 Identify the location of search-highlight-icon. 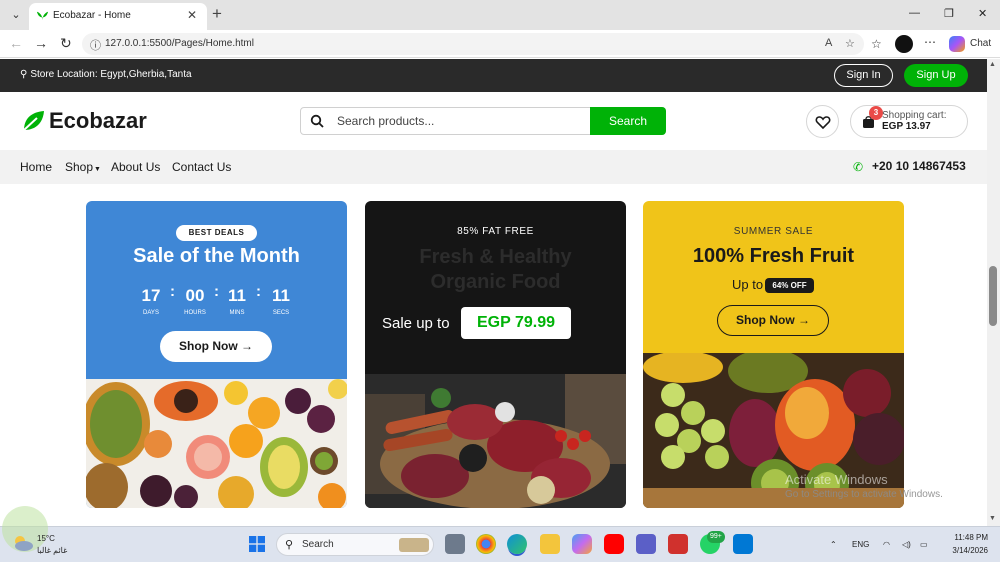
(414, 545).